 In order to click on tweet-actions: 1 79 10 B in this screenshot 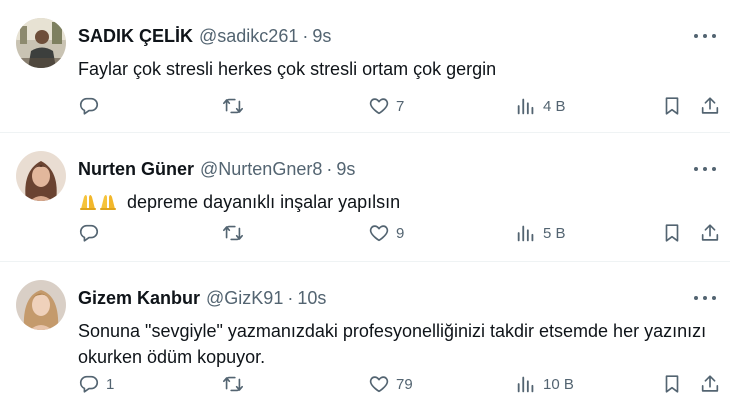, I will do `click(365, 384)`.